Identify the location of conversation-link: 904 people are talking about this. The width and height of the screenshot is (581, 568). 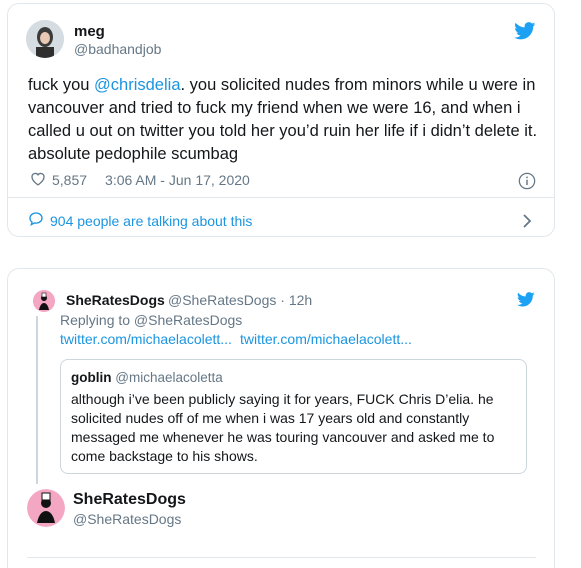
(140, 220).